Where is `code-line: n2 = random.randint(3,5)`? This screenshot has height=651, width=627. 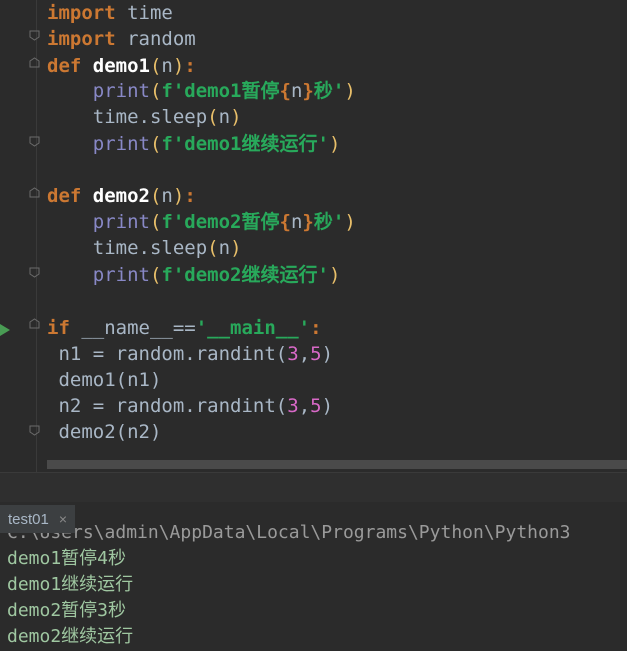
code-line: n2 = random.randint(3,5) is located at coordinates (190, 406).